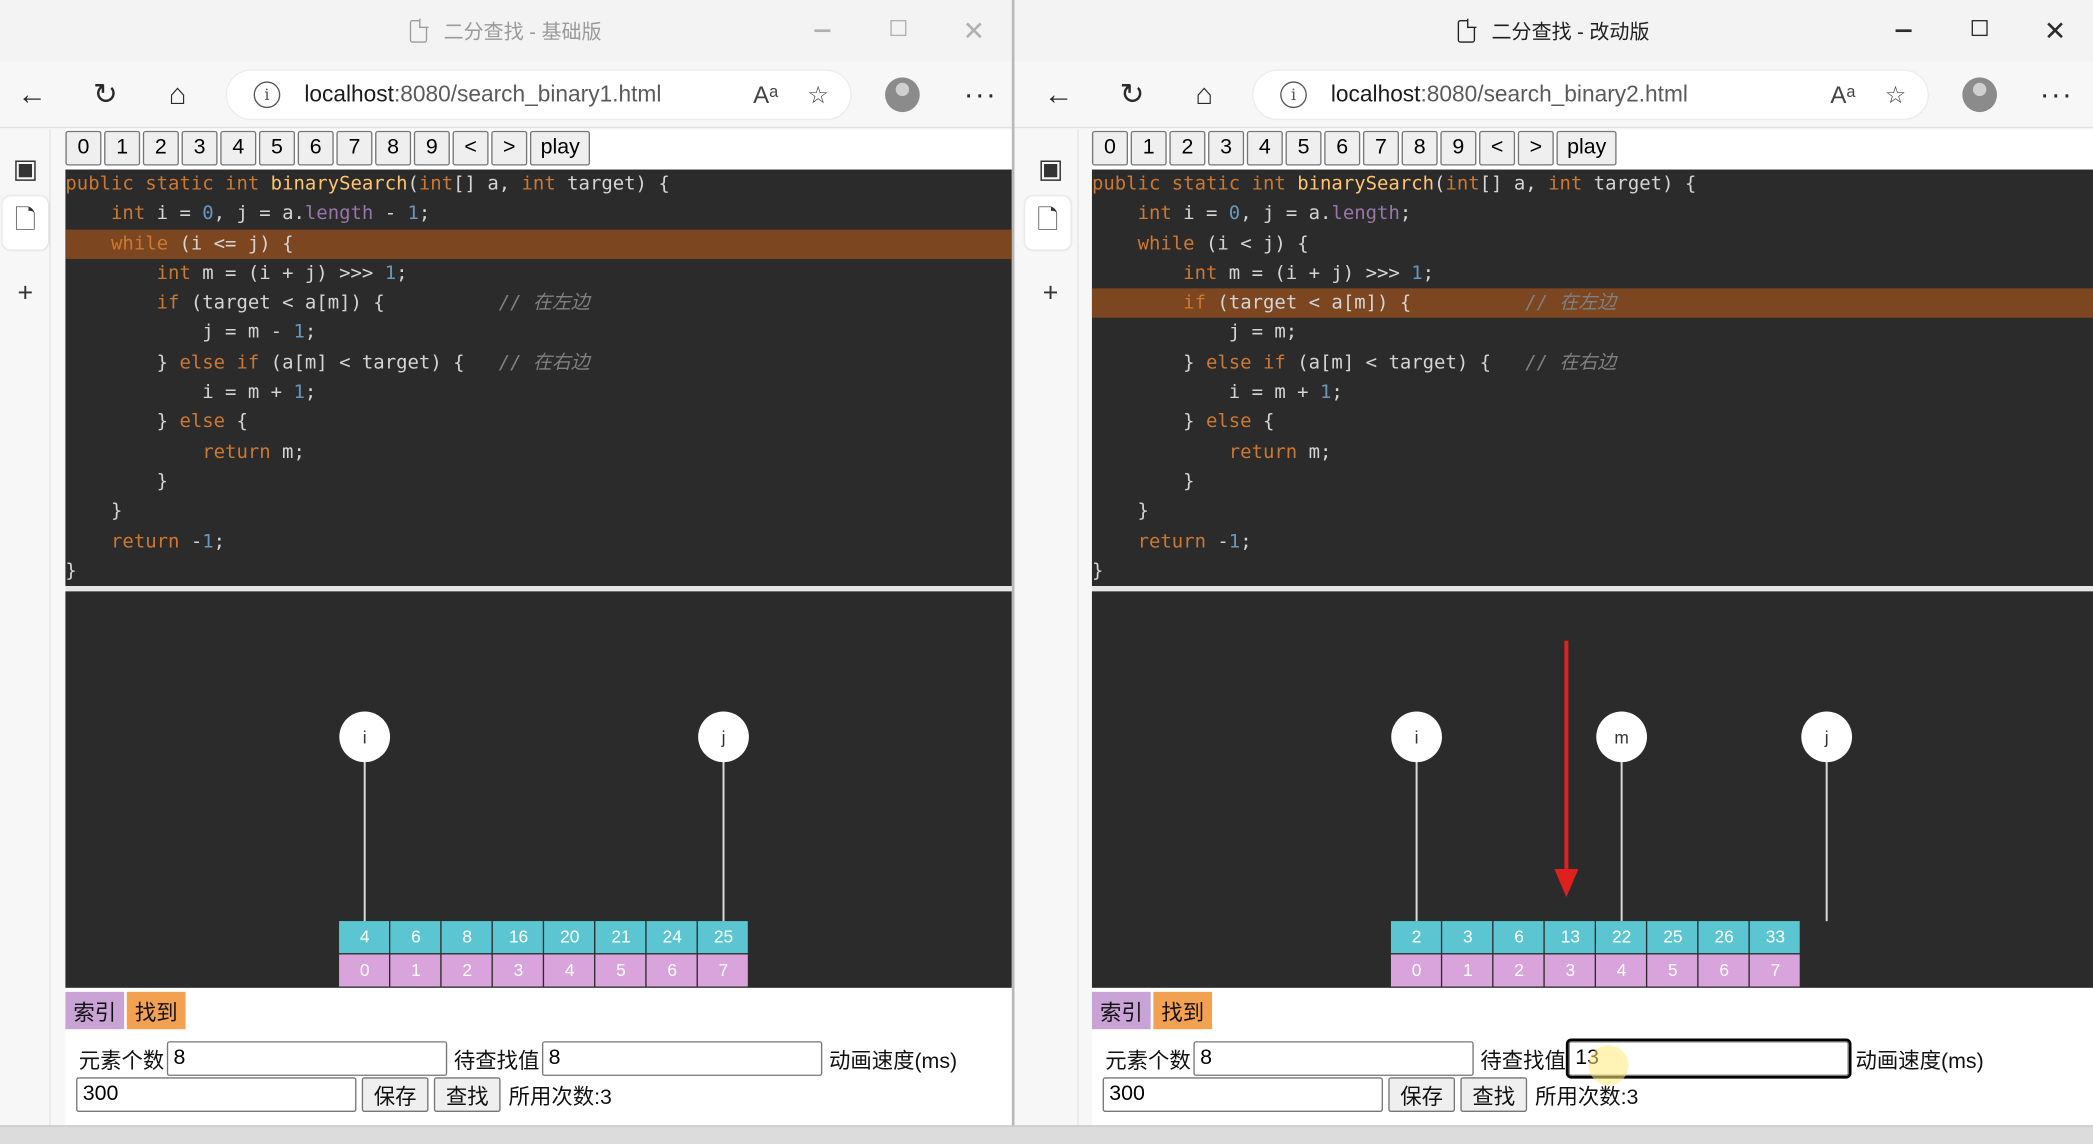  Describe the element at coordinates (1621, 936) in the screenshot. I see `value-cell-text: 22` at that location.